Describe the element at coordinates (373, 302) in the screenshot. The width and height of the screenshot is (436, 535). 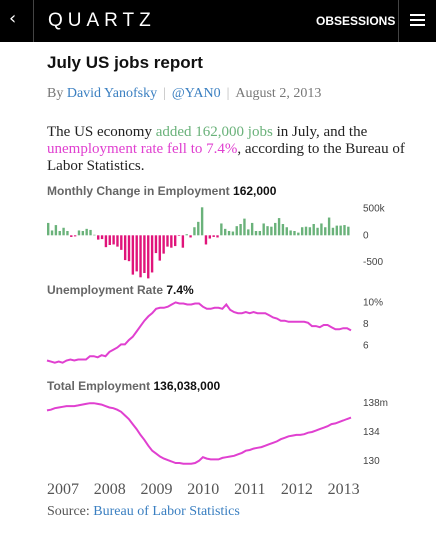
I see `y-tick-label: 10%` at that location.